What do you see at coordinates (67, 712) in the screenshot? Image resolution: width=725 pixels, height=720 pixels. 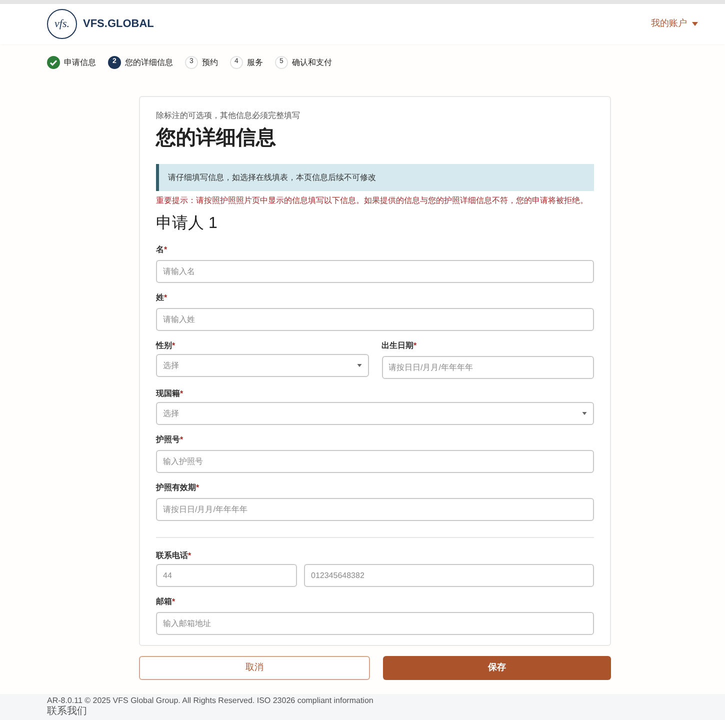 I see `contact-link: 联系我们` at bounding box center [67, 712].